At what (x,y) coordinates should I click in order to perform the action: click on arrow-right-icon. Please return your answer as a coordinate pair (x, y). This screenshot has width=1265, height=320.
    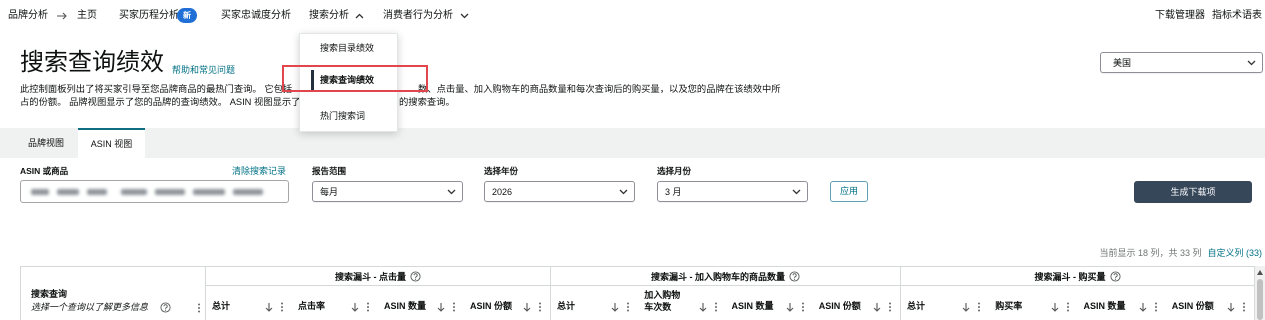
    Looking at the image, I should click on (62, 16).